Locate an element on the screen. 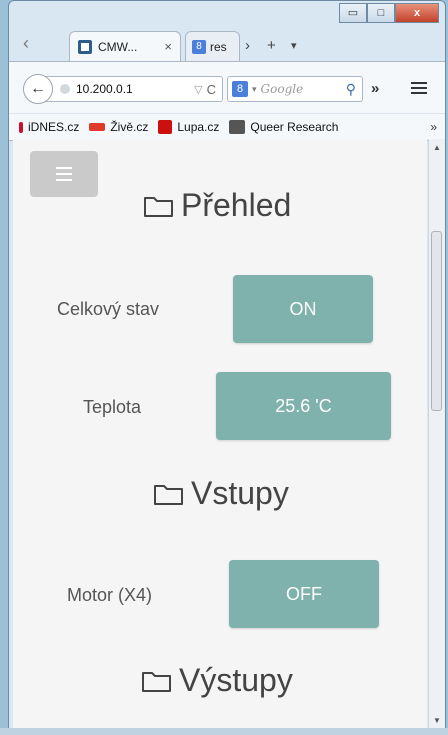  maximize-button: □ is located at coordinates (381, 13).